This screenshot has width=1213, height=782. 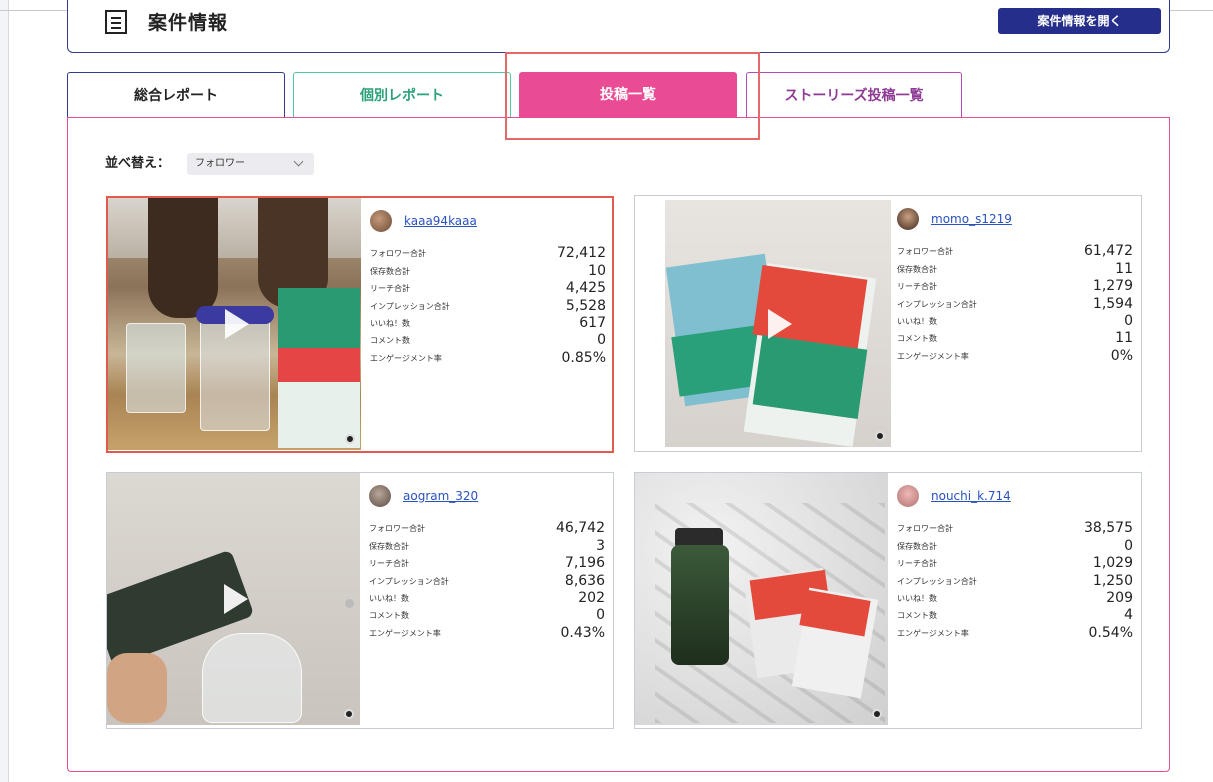 I want to click on stat-value: 617, so click(x=592, y=322).